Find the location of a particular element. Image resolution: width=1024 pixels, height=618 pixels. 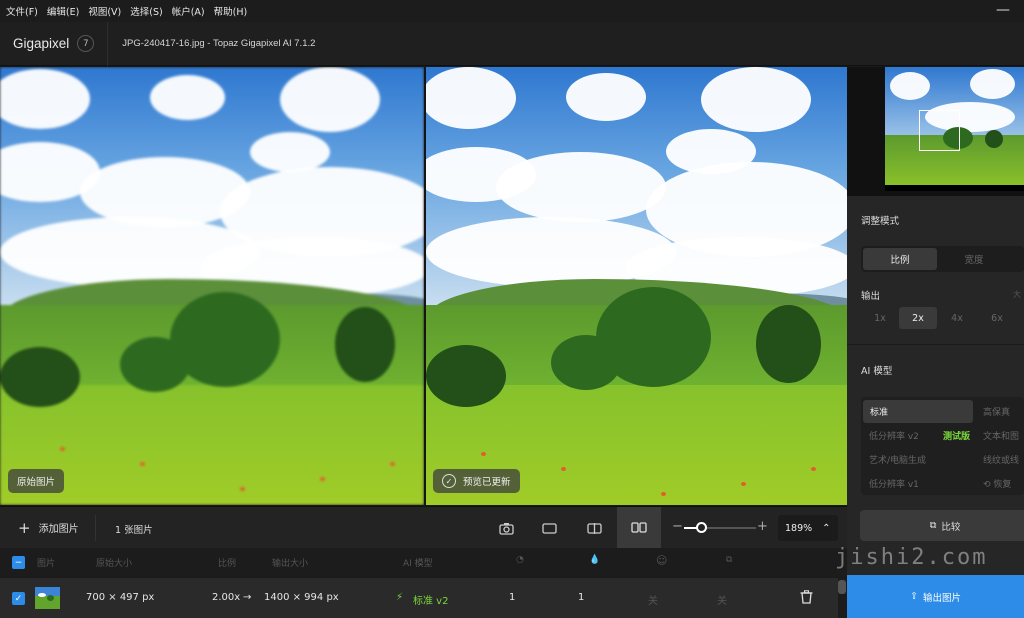

mode-scale-option: 比例 is located at coordinates (900, 259).